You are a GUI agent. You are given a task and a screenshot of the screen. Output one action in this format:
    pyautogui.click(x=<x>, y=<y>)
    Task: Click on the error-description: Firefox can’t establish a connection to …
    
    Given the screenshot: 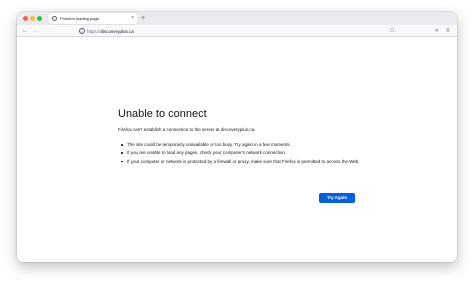 What is the action you would take?
    pyautogui.click(x=187, y=129)
    